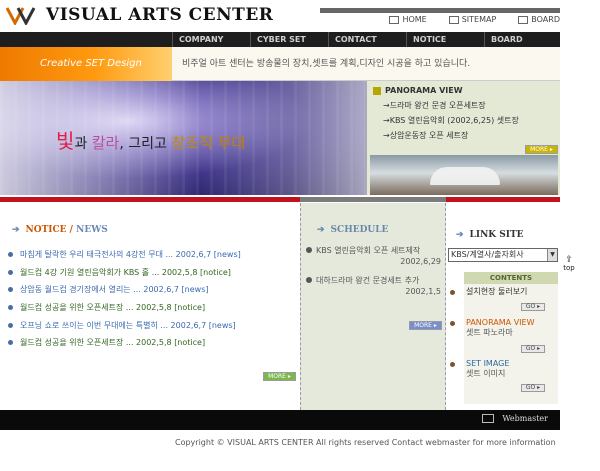  Describe the element at coordinates (211, 39) in the screenshot. I see `nav-company: COMPANY` at that location.